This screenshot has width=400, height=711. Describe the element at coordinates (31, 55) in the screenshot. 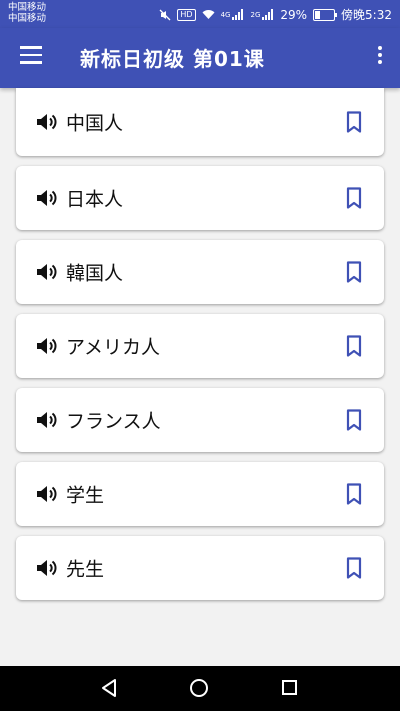

I see `menu-icon` at that location.